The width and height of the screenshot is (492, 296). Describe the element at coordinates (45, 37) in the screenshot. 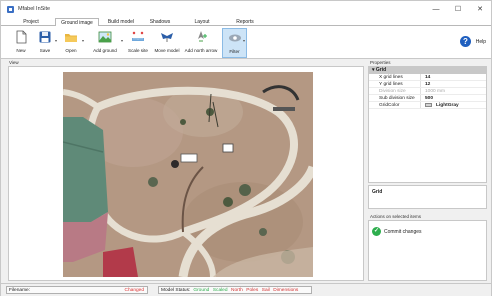

I see `save-disk-icon` at that location.